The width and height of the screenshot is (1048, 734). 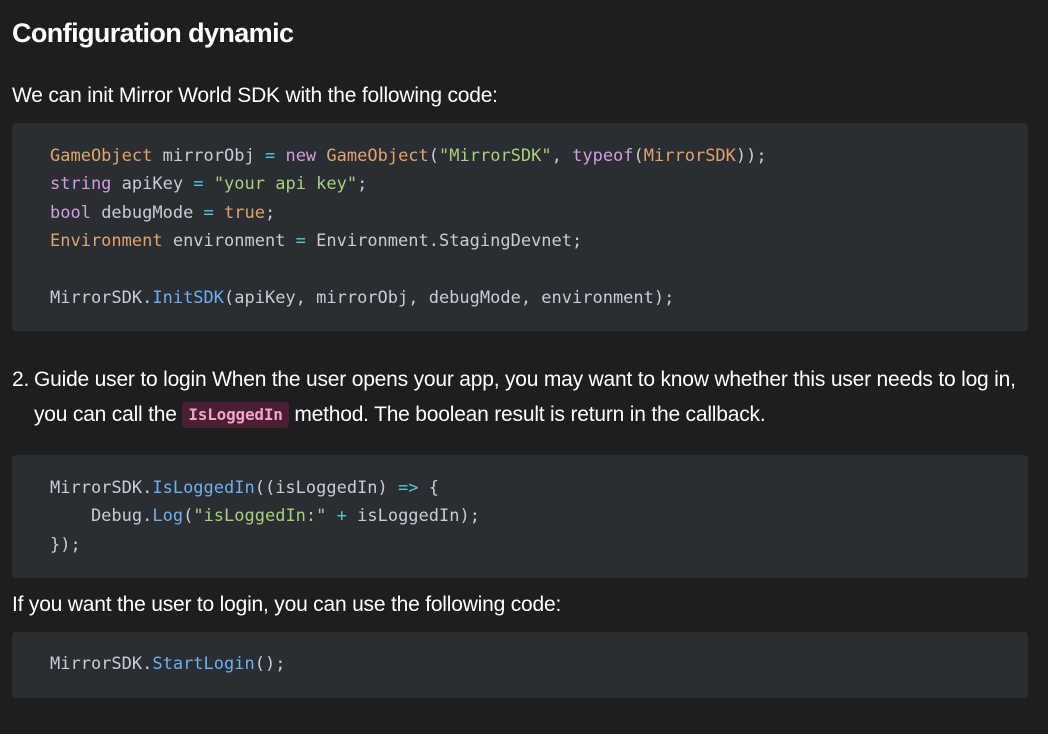 I want to click on list-number: 2., so click(x=21, y=379).